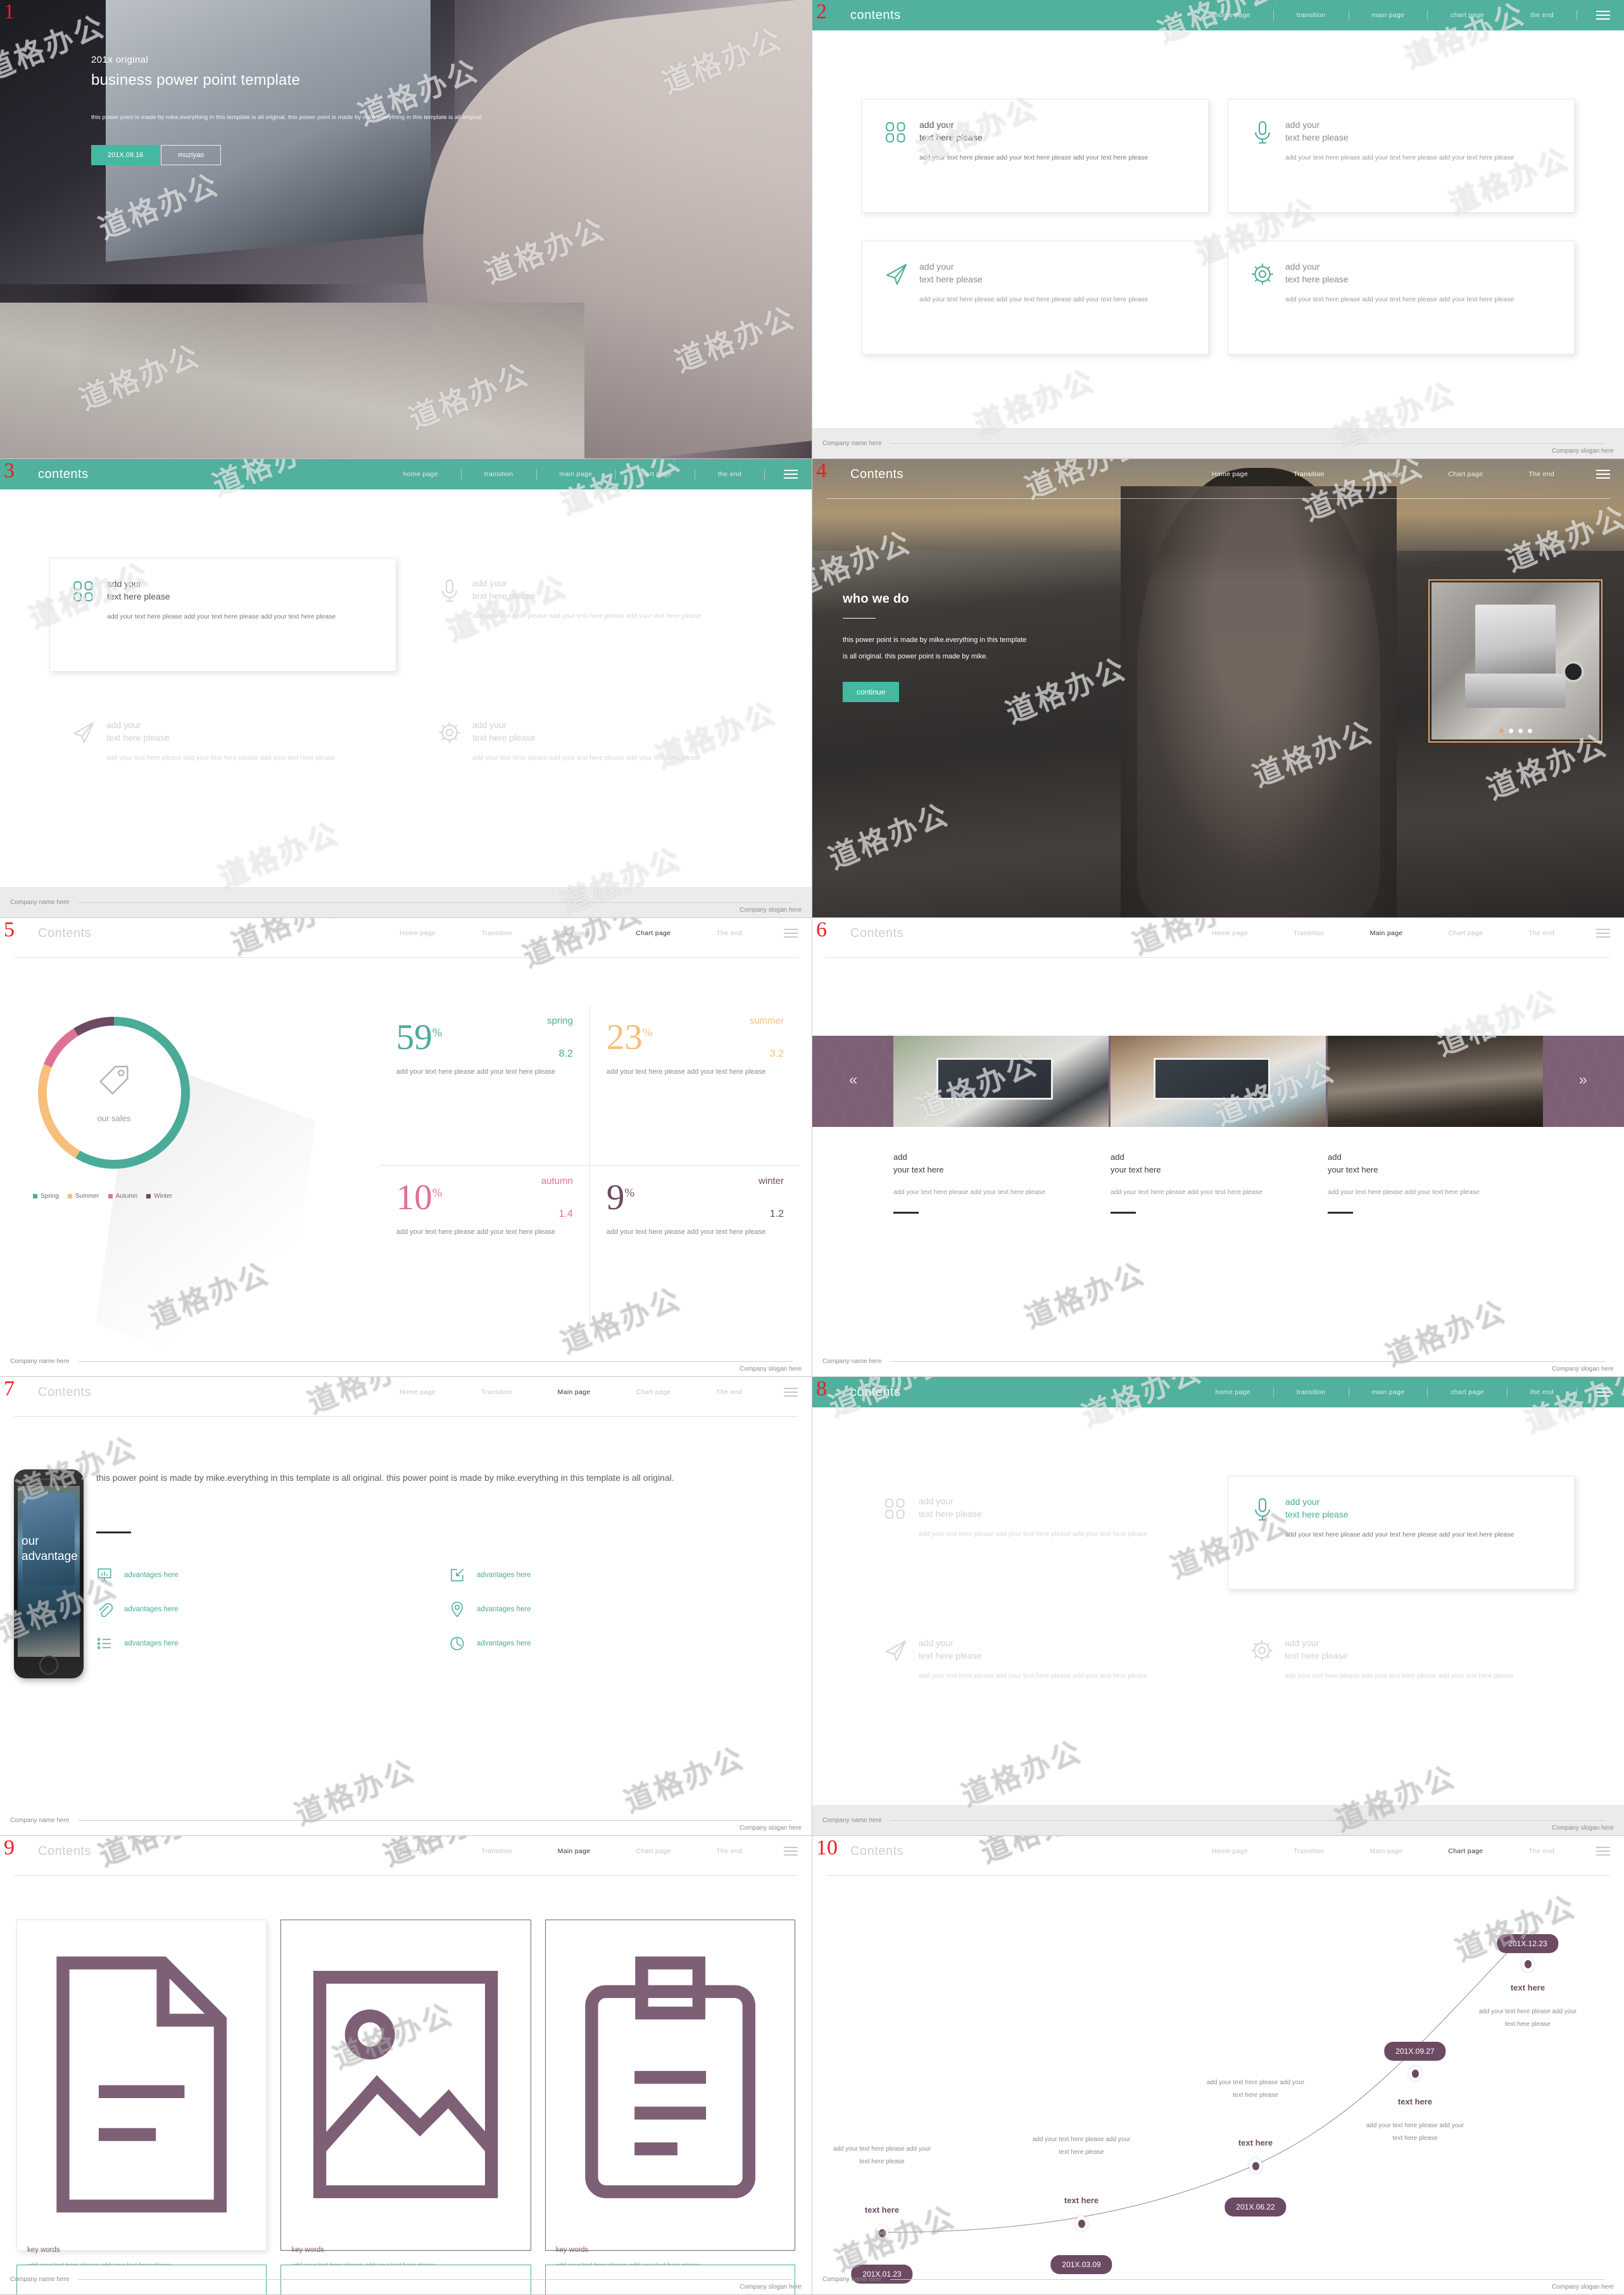 The image size is (1624, 2295). Describe the element at coordinates (871, 691) in the screenshot. I see `continue-button: continue` at that location.